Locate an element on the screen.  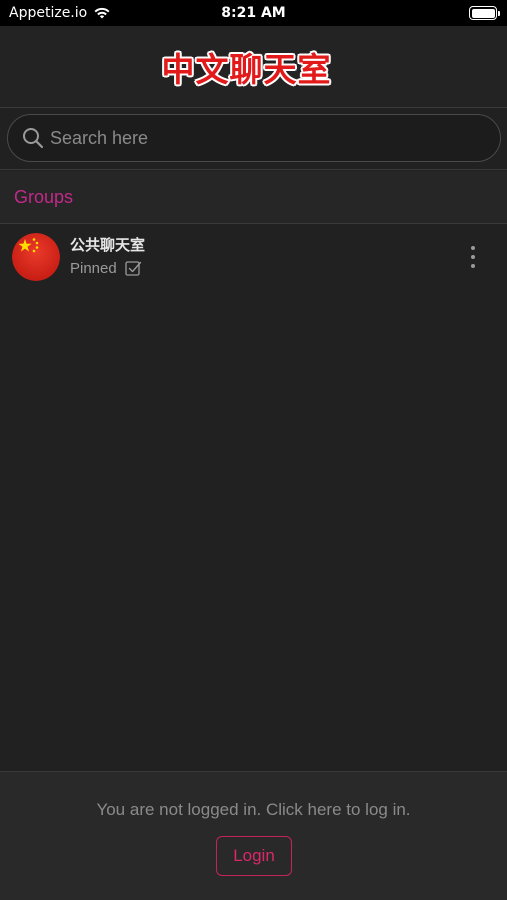
login-button: Login is located at coordinates (254, 856).